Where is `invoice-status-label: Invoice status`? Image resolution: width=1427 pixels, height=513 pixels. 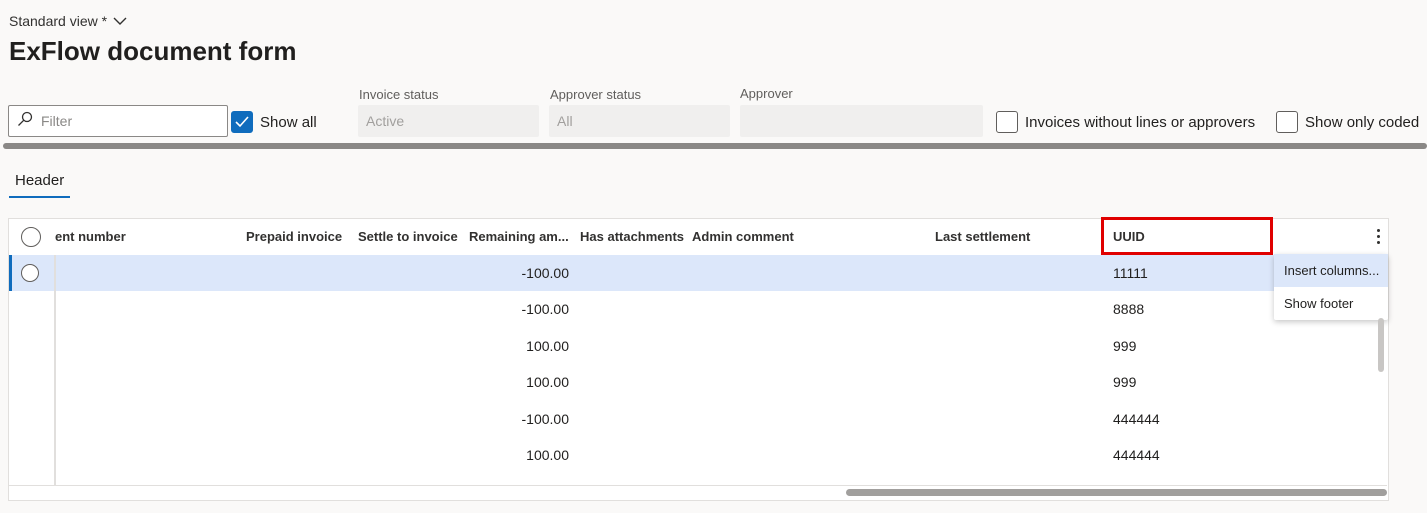 invoice-status-label: Invoice status is located at coordinates (399, 94).